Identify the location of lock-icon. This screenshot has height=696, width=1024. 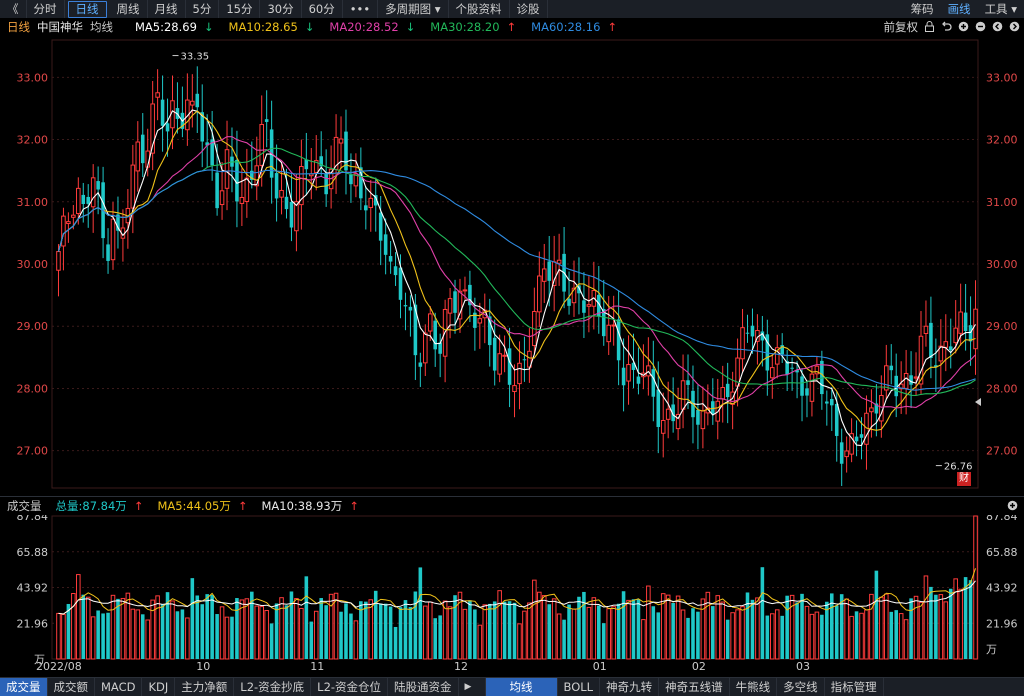
(929, 27).